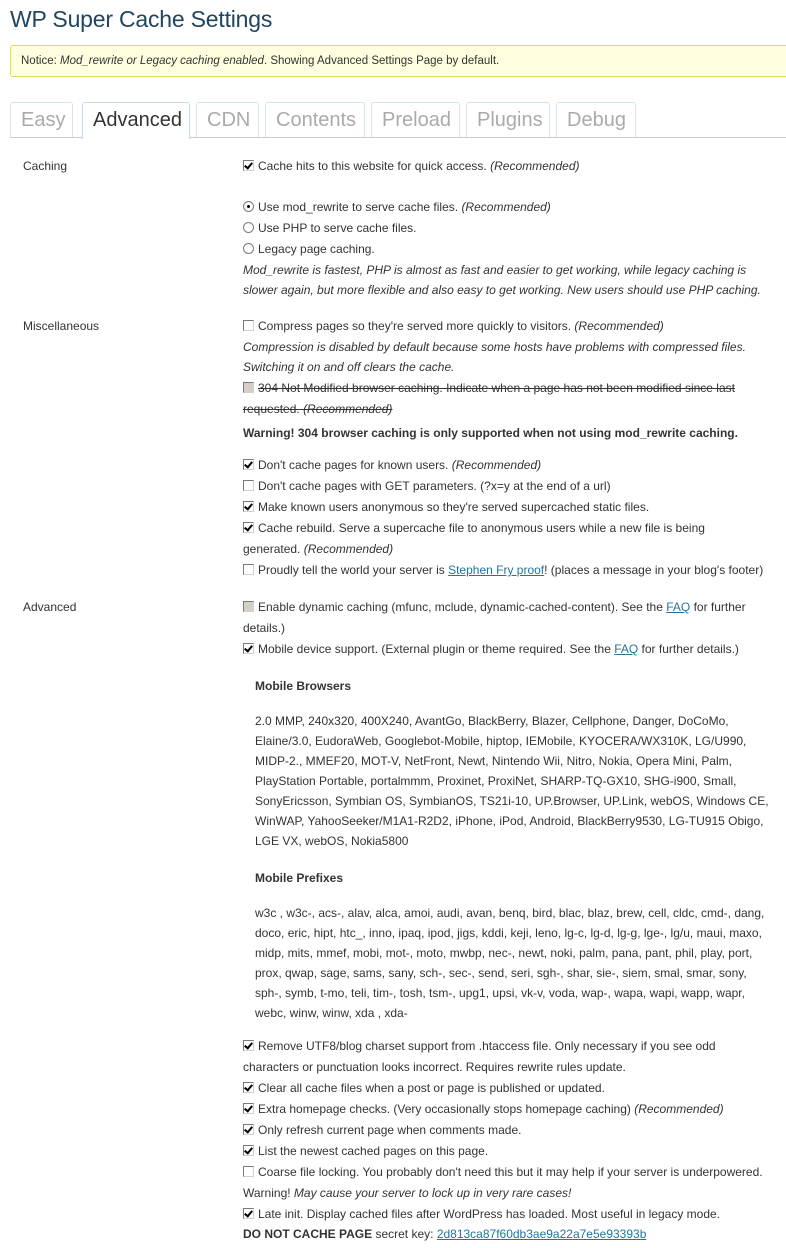 The image size is (786, 1248). What do you see at coordinates (272, 549) in the screenshot?
I see `cache-rebuild-label-2: generated.` at bounding box center [272, 549].